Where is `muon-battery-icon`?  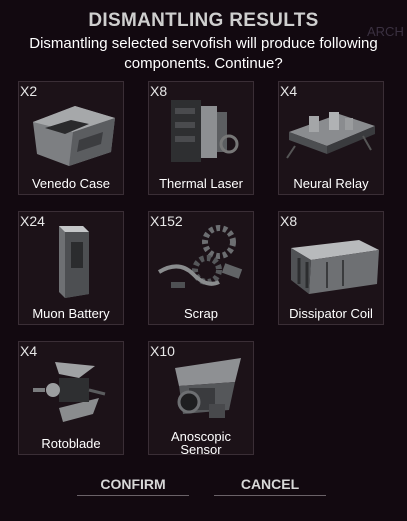 muon-battery-icon is located at coordinates (74, 262).